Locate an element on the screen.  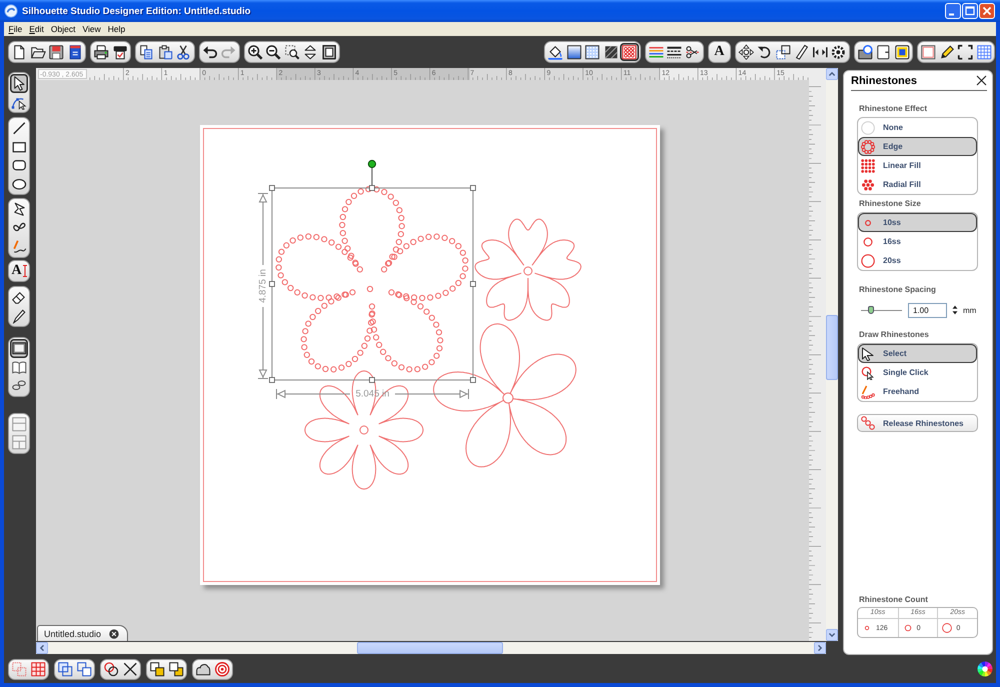
panel-title: Rhinestones is located at coordinates (884, 80).